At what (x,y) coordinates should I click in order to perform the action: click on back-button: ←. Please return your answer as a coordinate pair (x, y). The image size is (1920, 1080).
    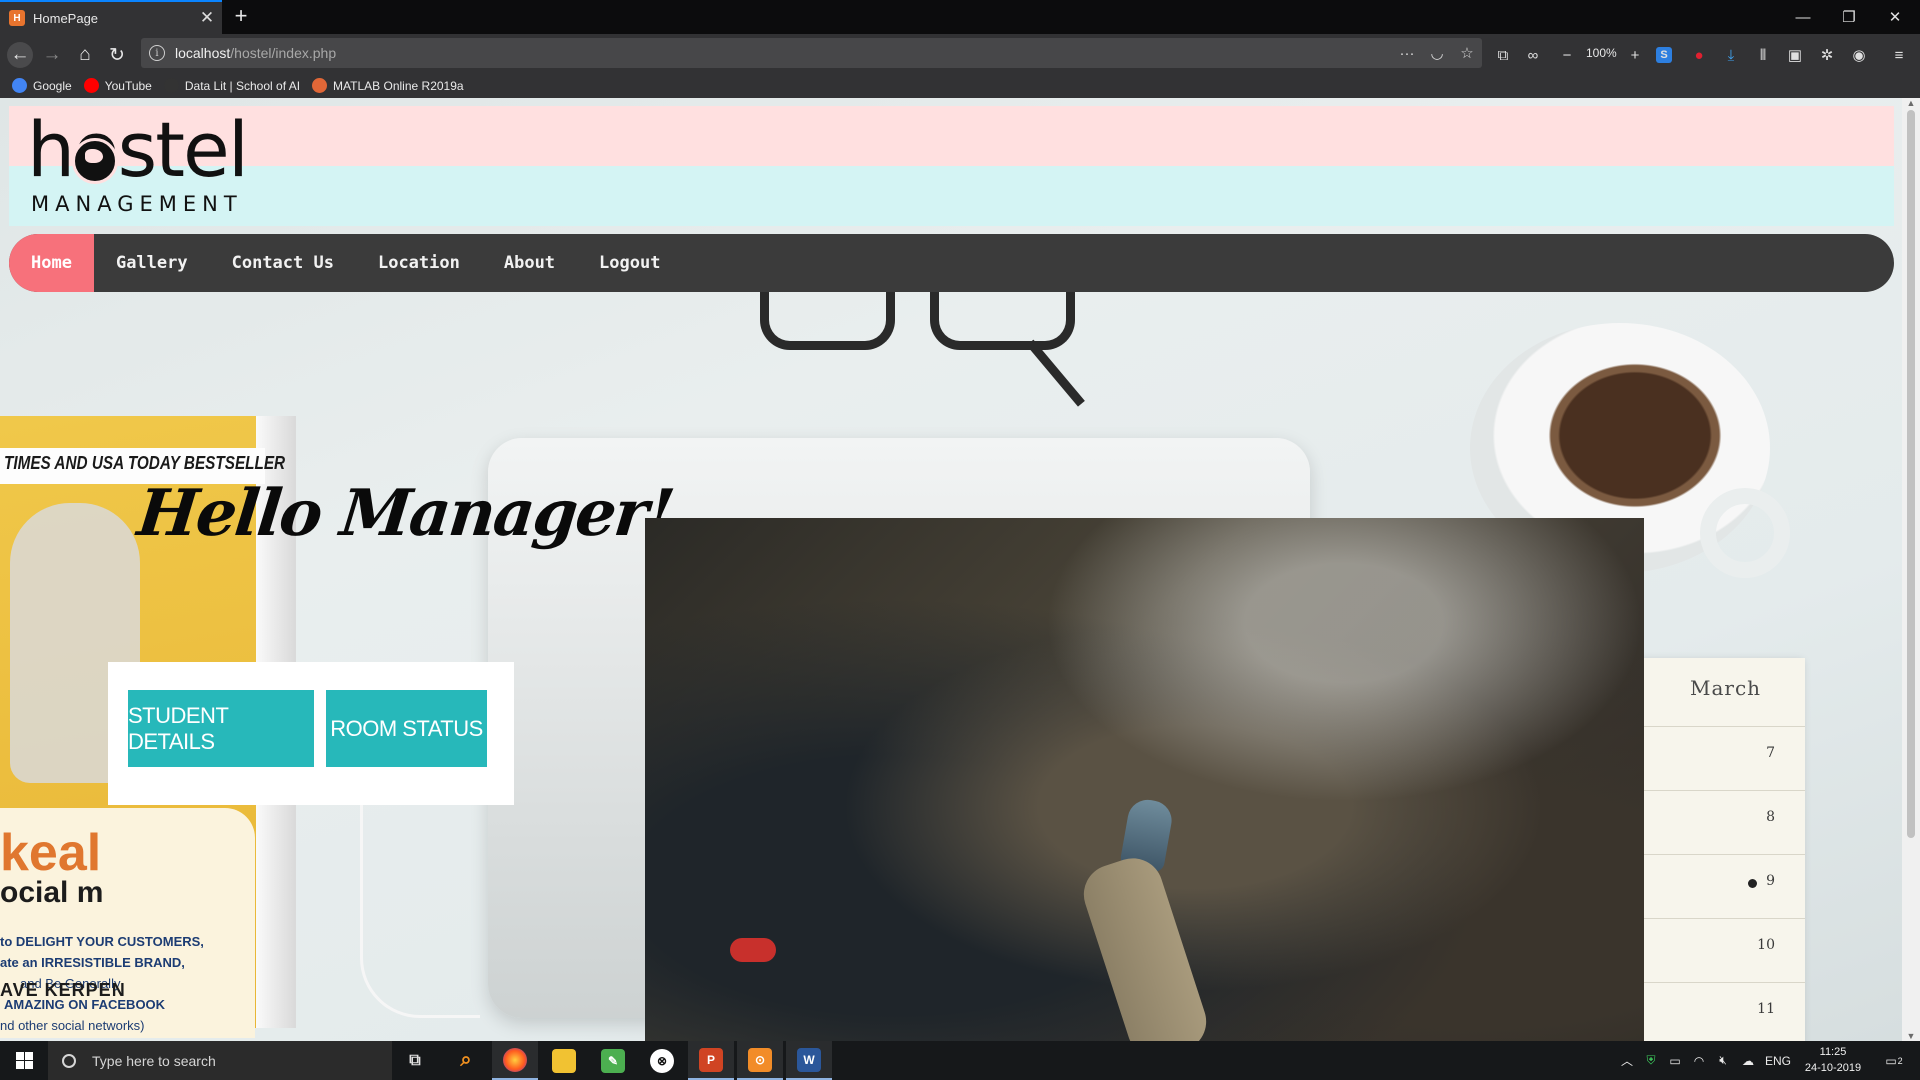
    Looking at the image, I should click on (20, 55).